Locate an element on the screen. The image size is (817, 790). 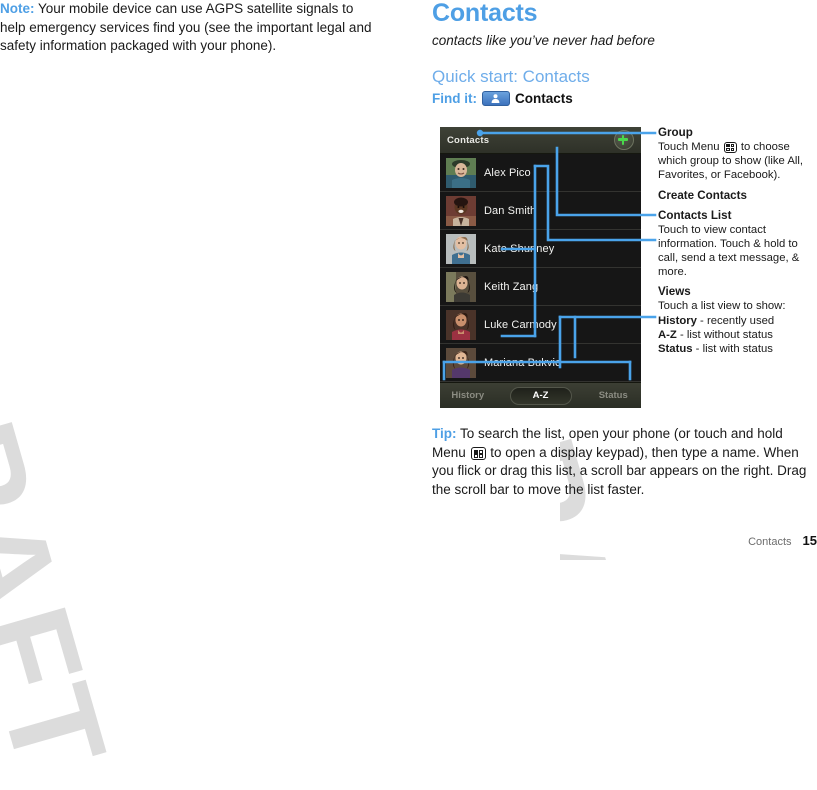
callout-views-item: A-Z - list without status is located at coordinates (737, 335).